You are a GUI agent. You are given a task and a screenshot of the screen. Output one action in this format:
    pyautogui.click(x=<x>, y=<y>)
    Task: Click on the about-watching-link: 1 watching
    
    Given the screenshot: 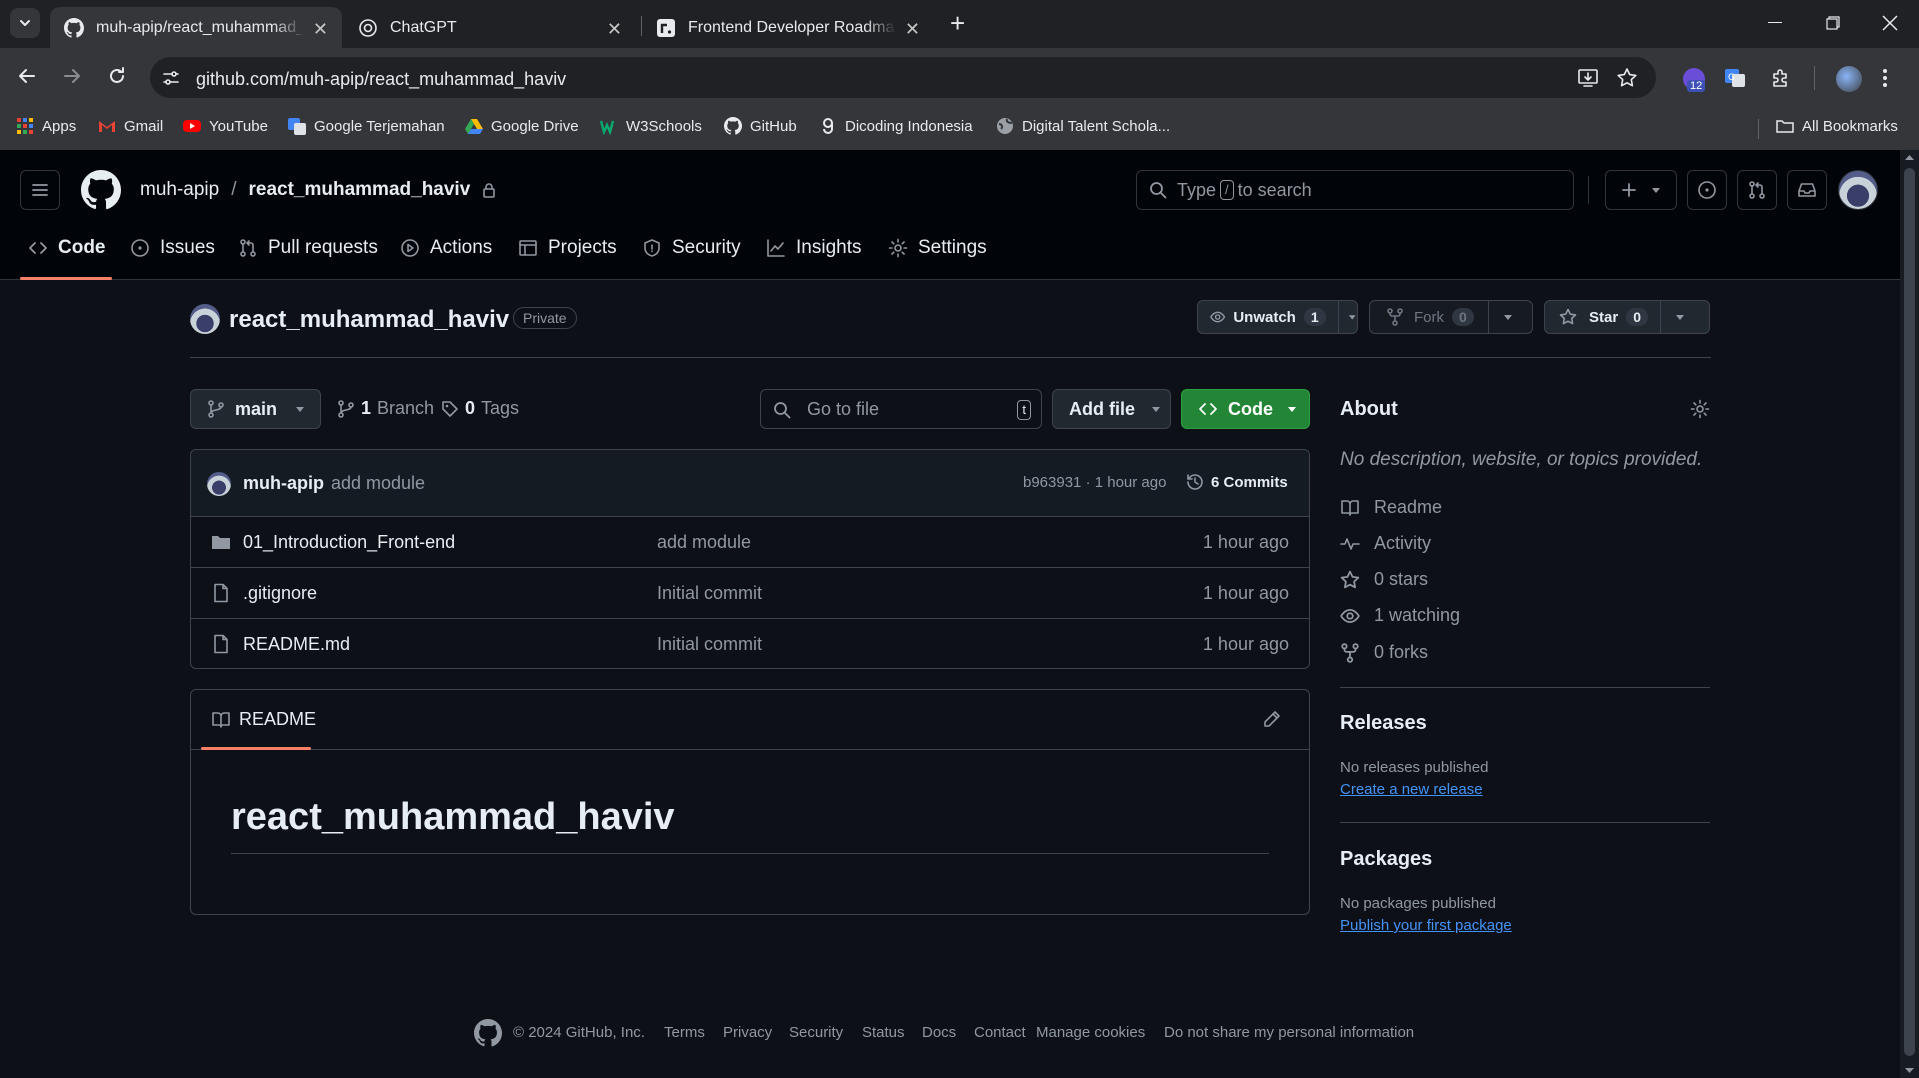 What is the action you would take?
    pyautogui.click(x=1400, y=615)
    